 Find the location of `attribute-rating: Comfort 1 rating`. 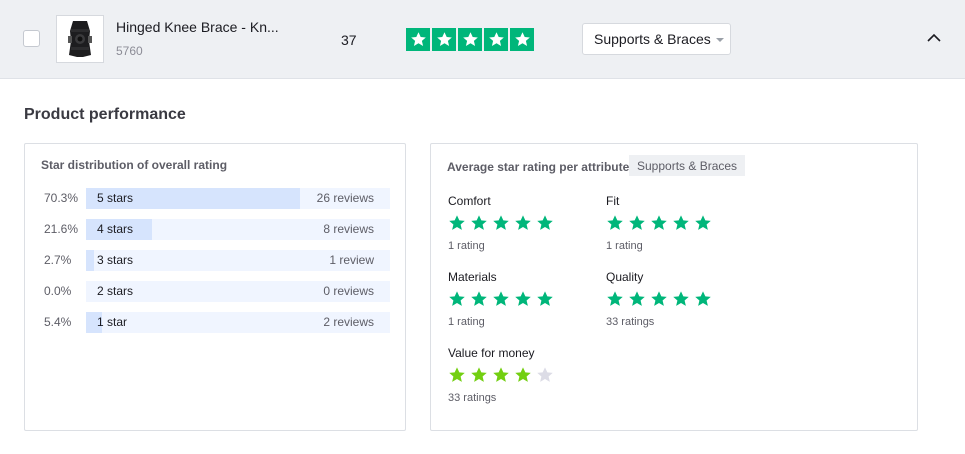

attribute-rating: Comfort 1 rating is located at coordinates (501, 223).